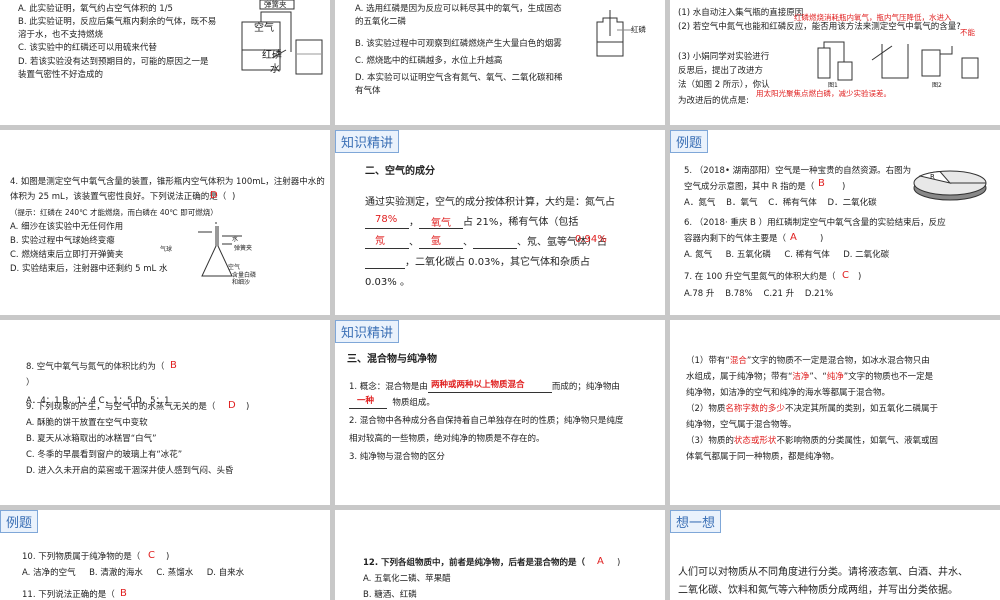 This screenshot has height=600, width=1000. I want to click on option-text: 溶于水，也不支持燃烧, so click(61, 35).